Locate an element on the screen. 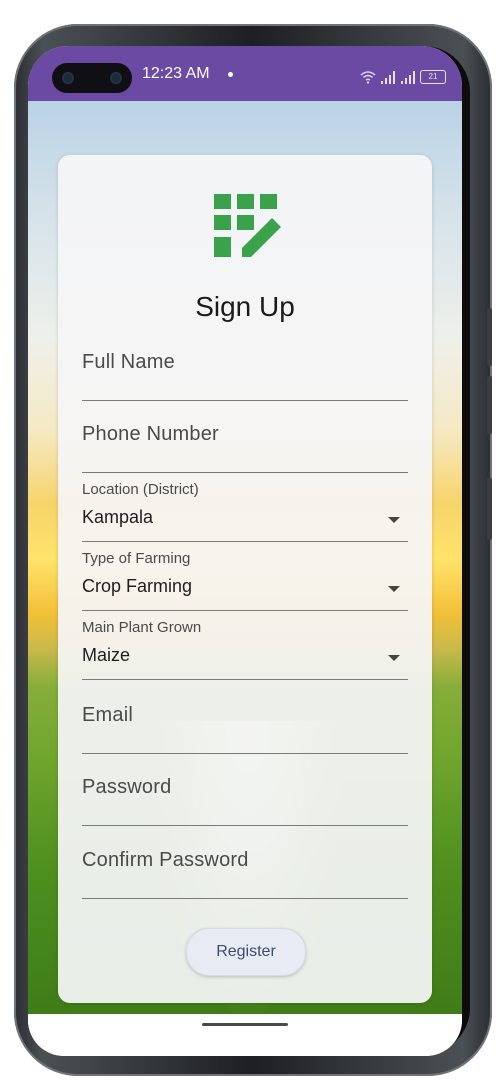  wifi-icon is located at coordinates (368, 77).